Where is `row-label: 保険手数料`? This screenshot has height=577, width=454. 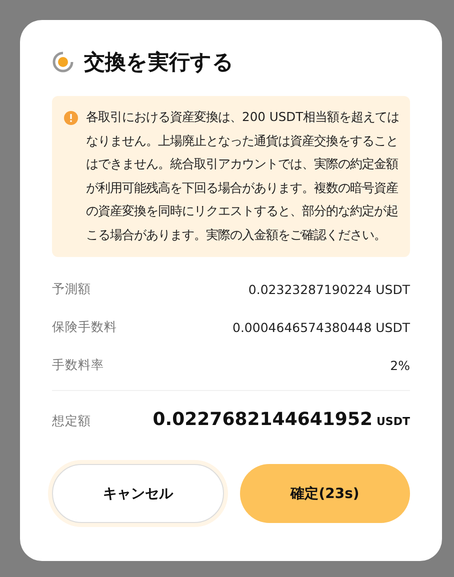 row-label: 保険手数料 is located at coordinates (84, 327).